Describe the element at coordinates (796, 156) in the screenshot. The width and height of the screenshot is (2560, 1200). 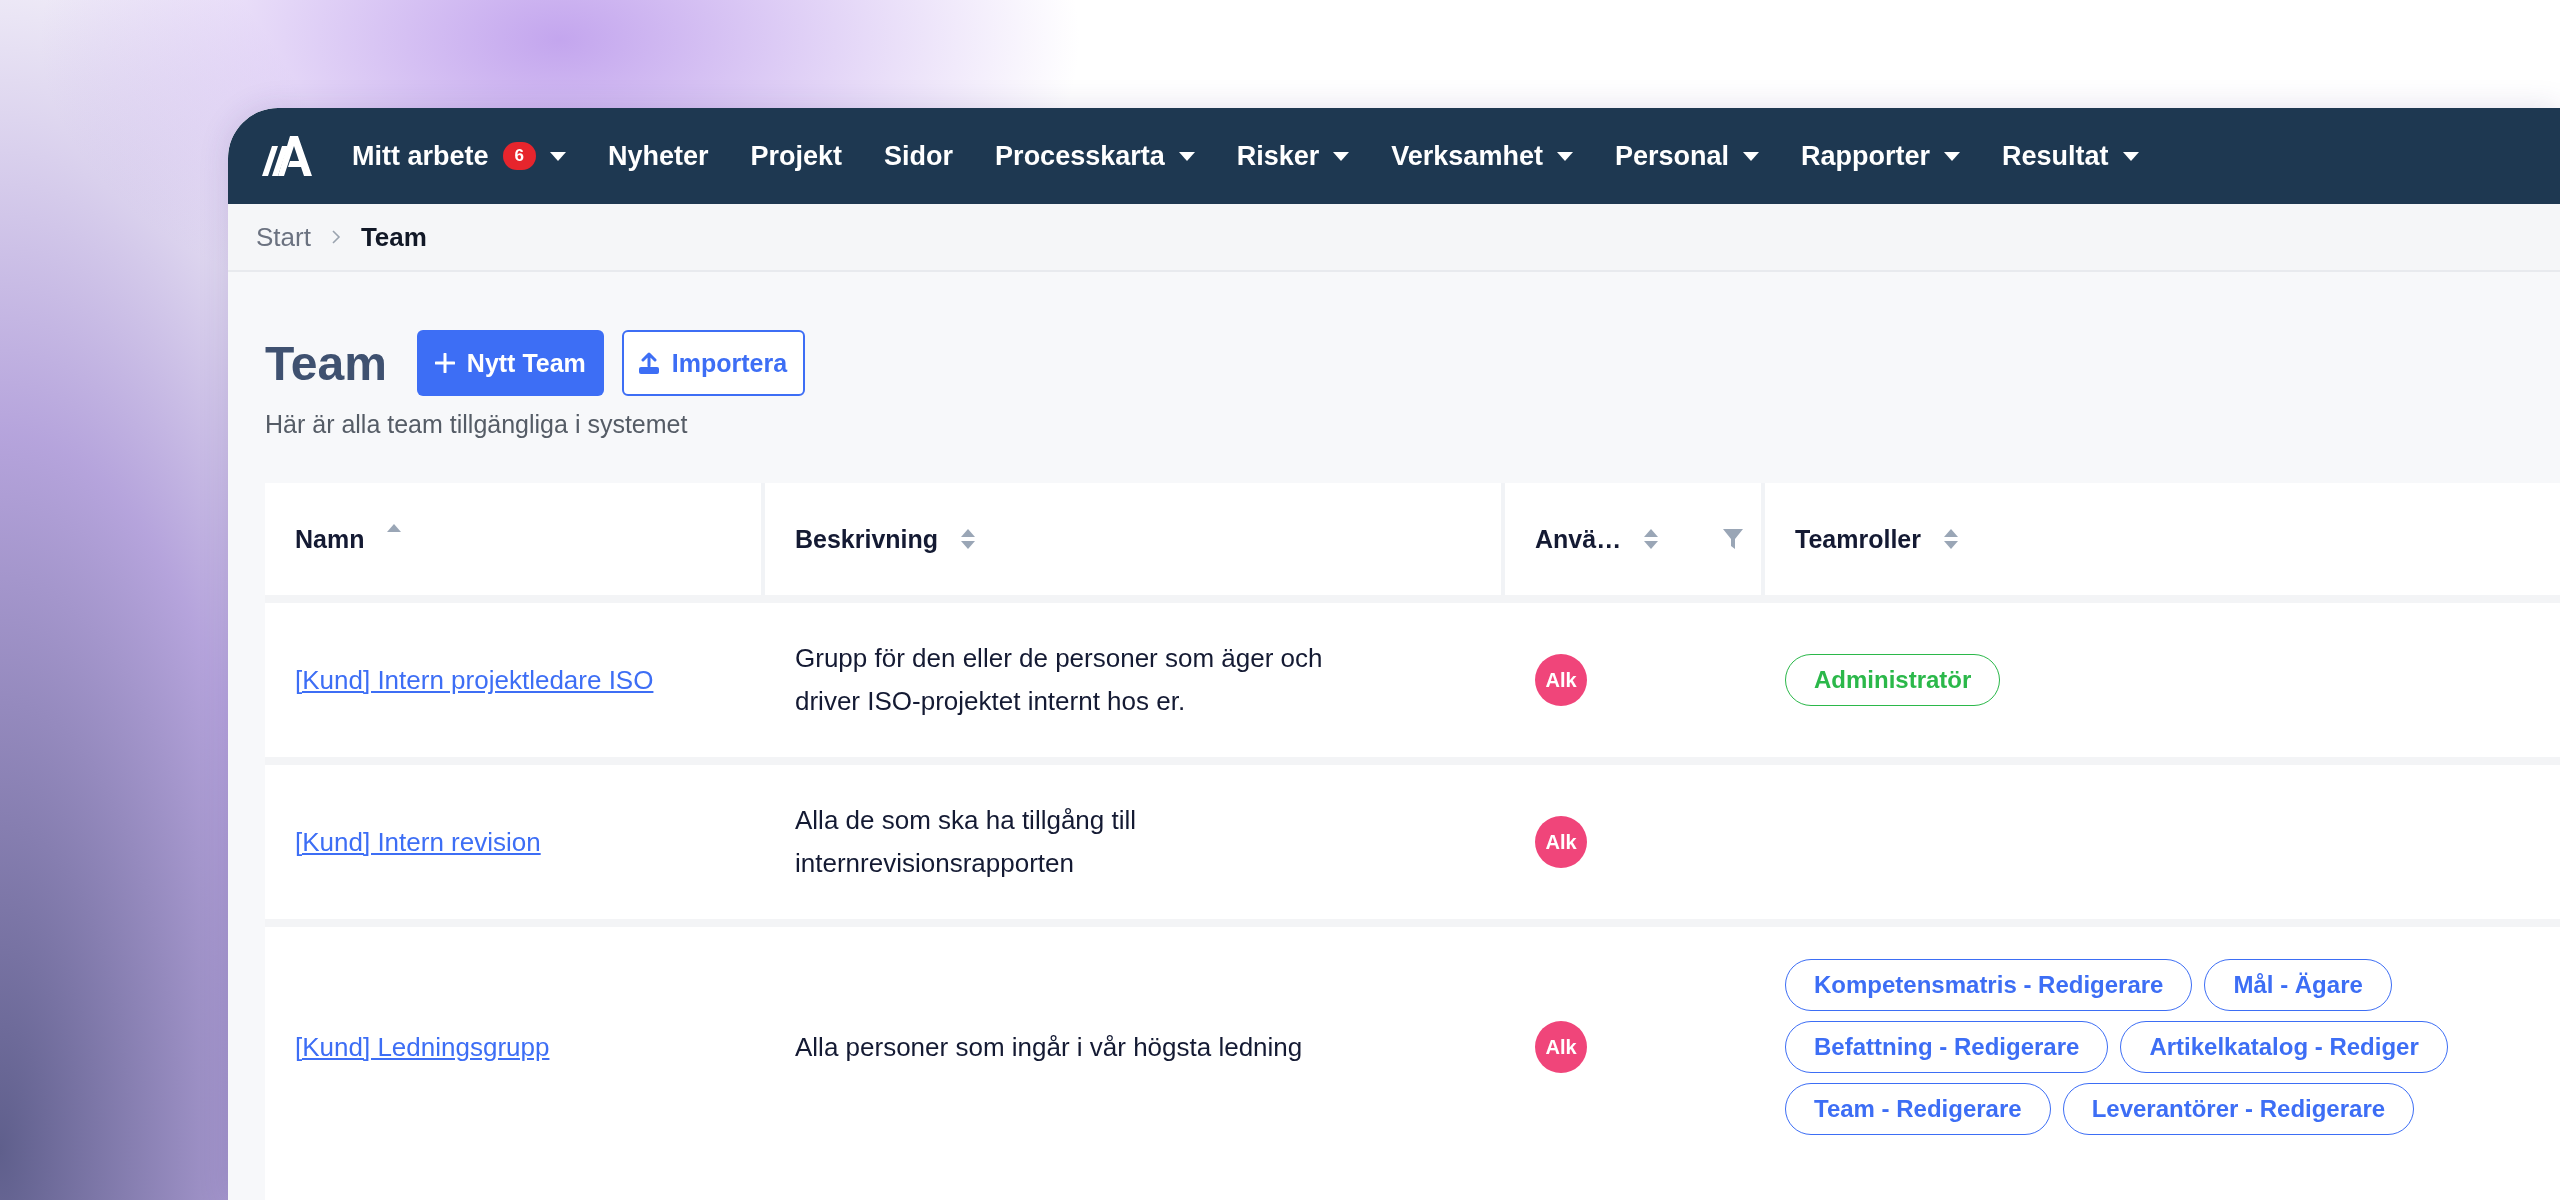
I see `nav-menu-item: Projekt` at that location.